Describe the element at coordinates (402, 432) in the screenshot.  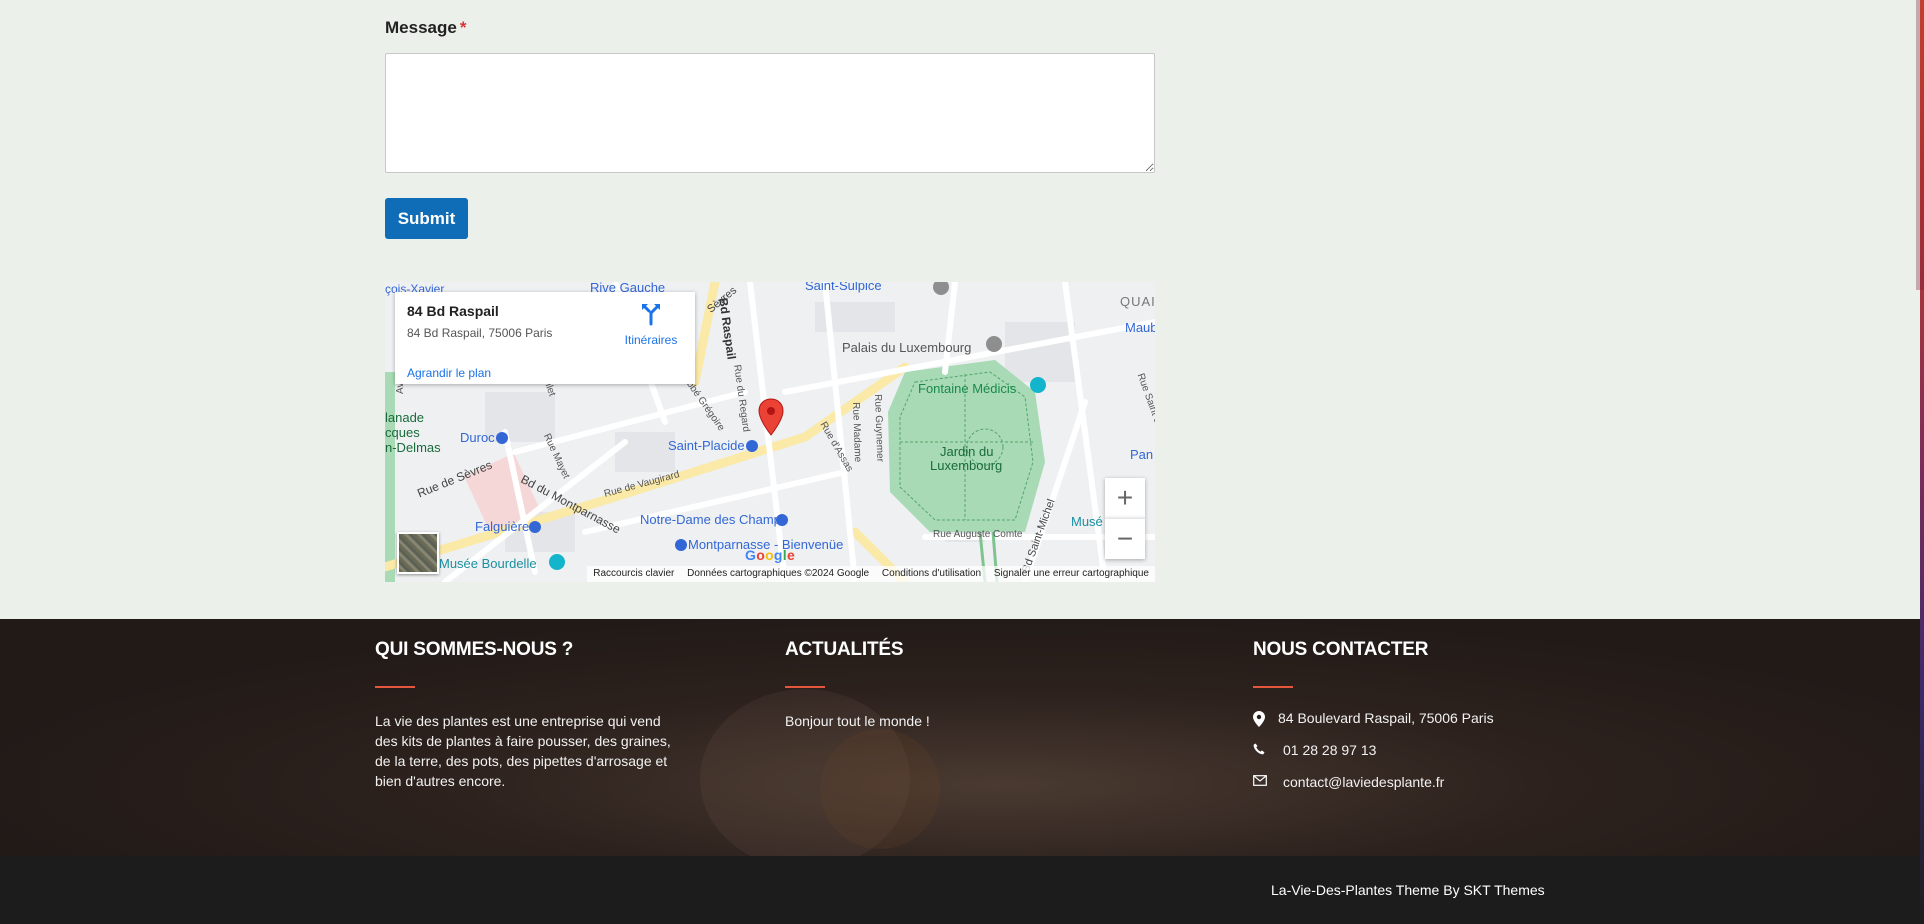
I see `map-label-esplanade-2: cques` at that location.